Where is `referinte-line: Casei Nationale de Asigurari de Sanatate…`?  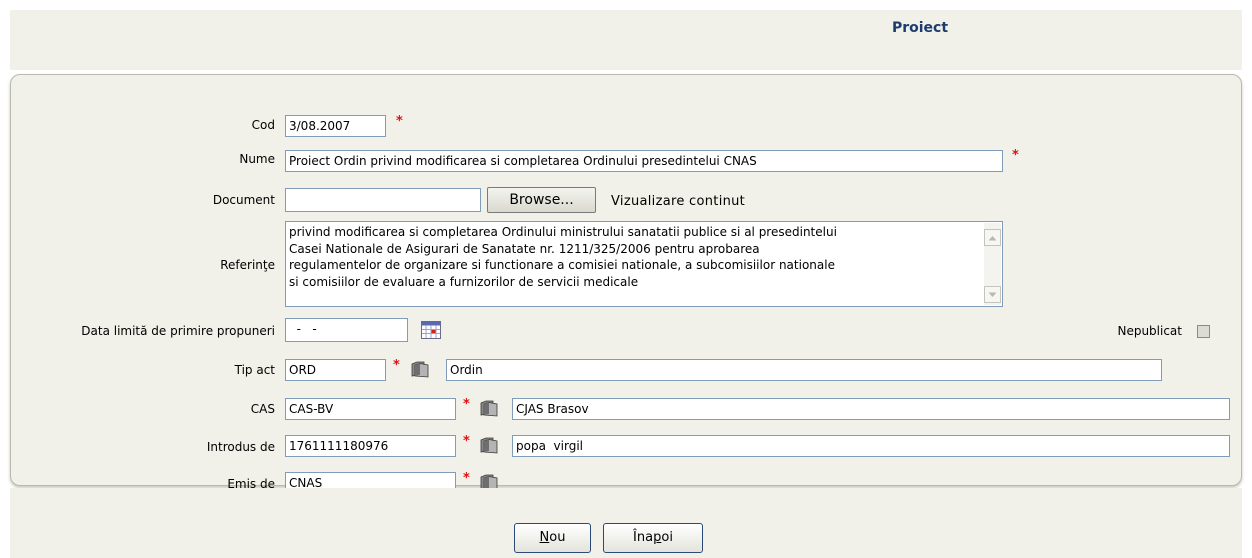
referinte-line: Casei Nationale de Asigurari de Sanatate… is located at coordinates (524, 248).